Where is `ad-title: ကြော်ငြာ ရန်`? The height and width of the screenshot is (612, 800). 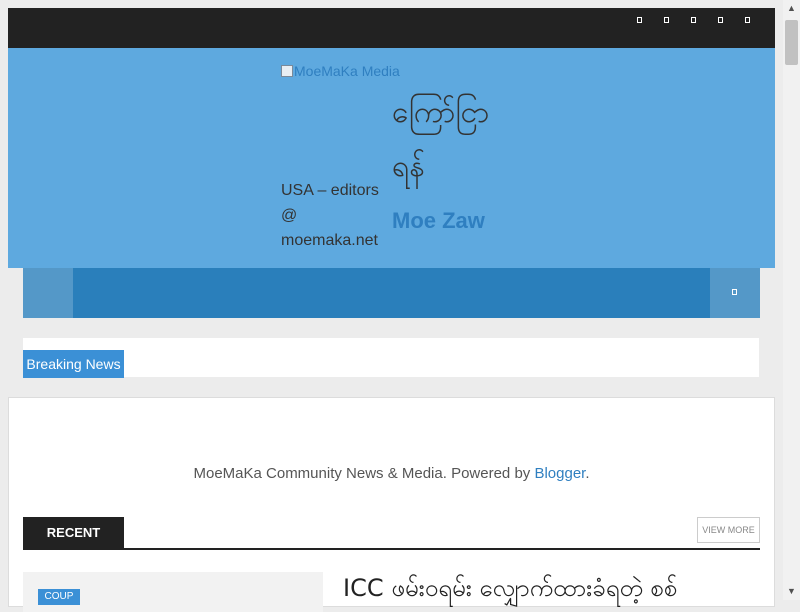 ad-title: ကြော်ငြာ ရန် is located at coordinates (452, 140).